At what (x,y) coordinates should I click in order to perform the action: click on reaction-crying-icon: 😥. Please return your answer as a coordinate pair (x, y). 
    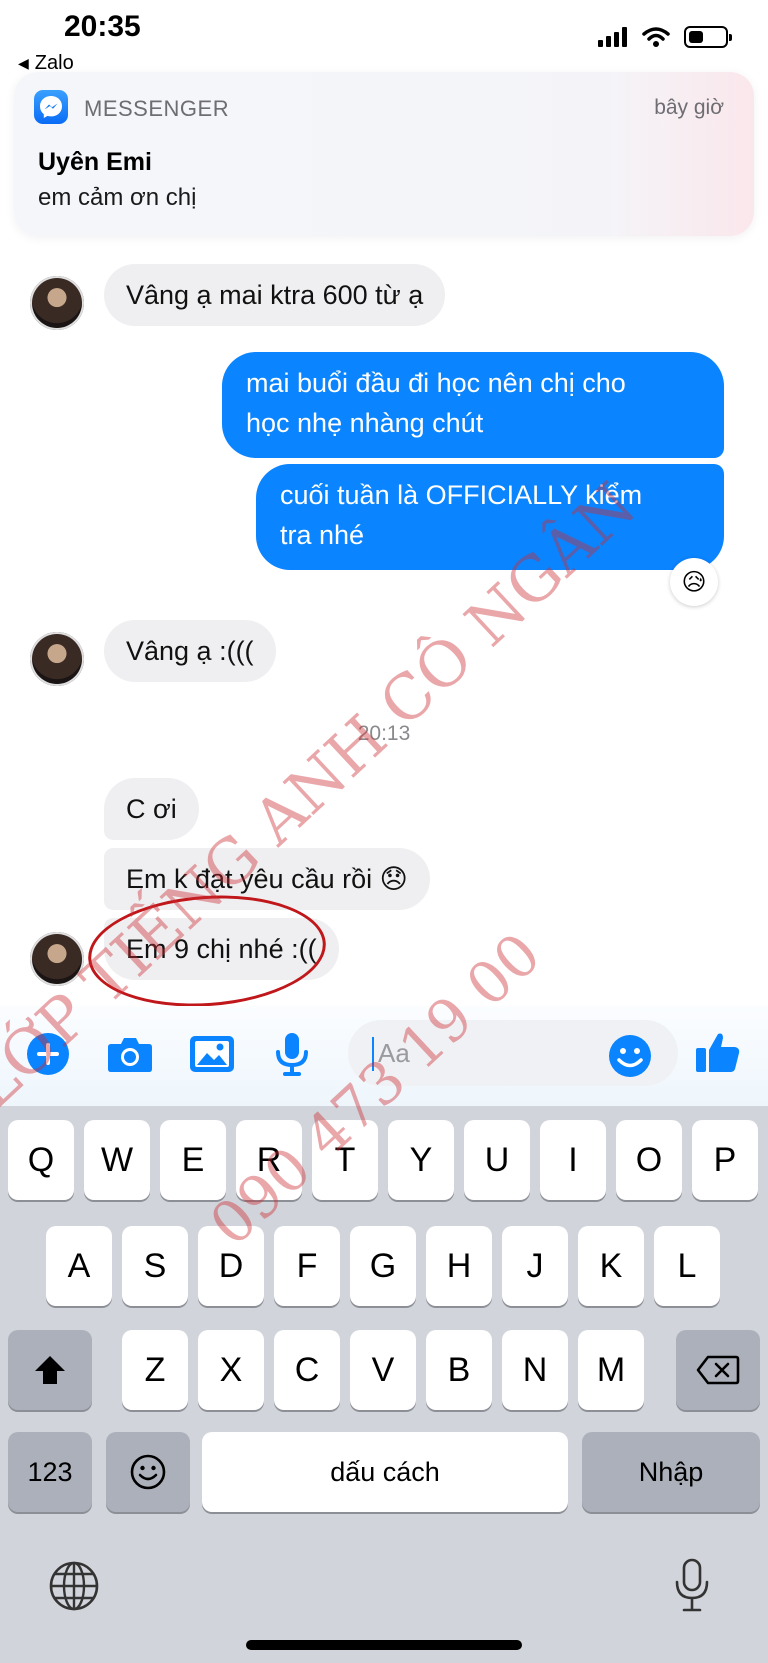
    Looking at the image, I should click on (694, 582).